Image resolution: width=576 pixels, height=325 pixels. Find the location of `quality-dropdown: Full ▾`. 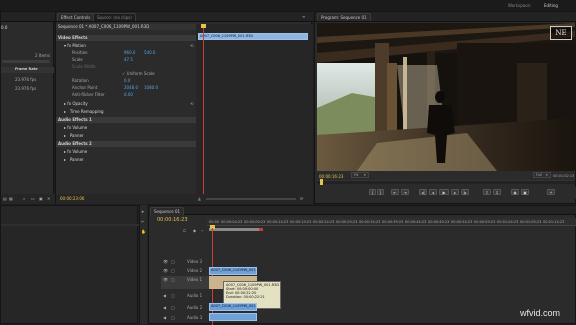

quality-dropdown: Full ▾ is located at coordinates (542, 175).